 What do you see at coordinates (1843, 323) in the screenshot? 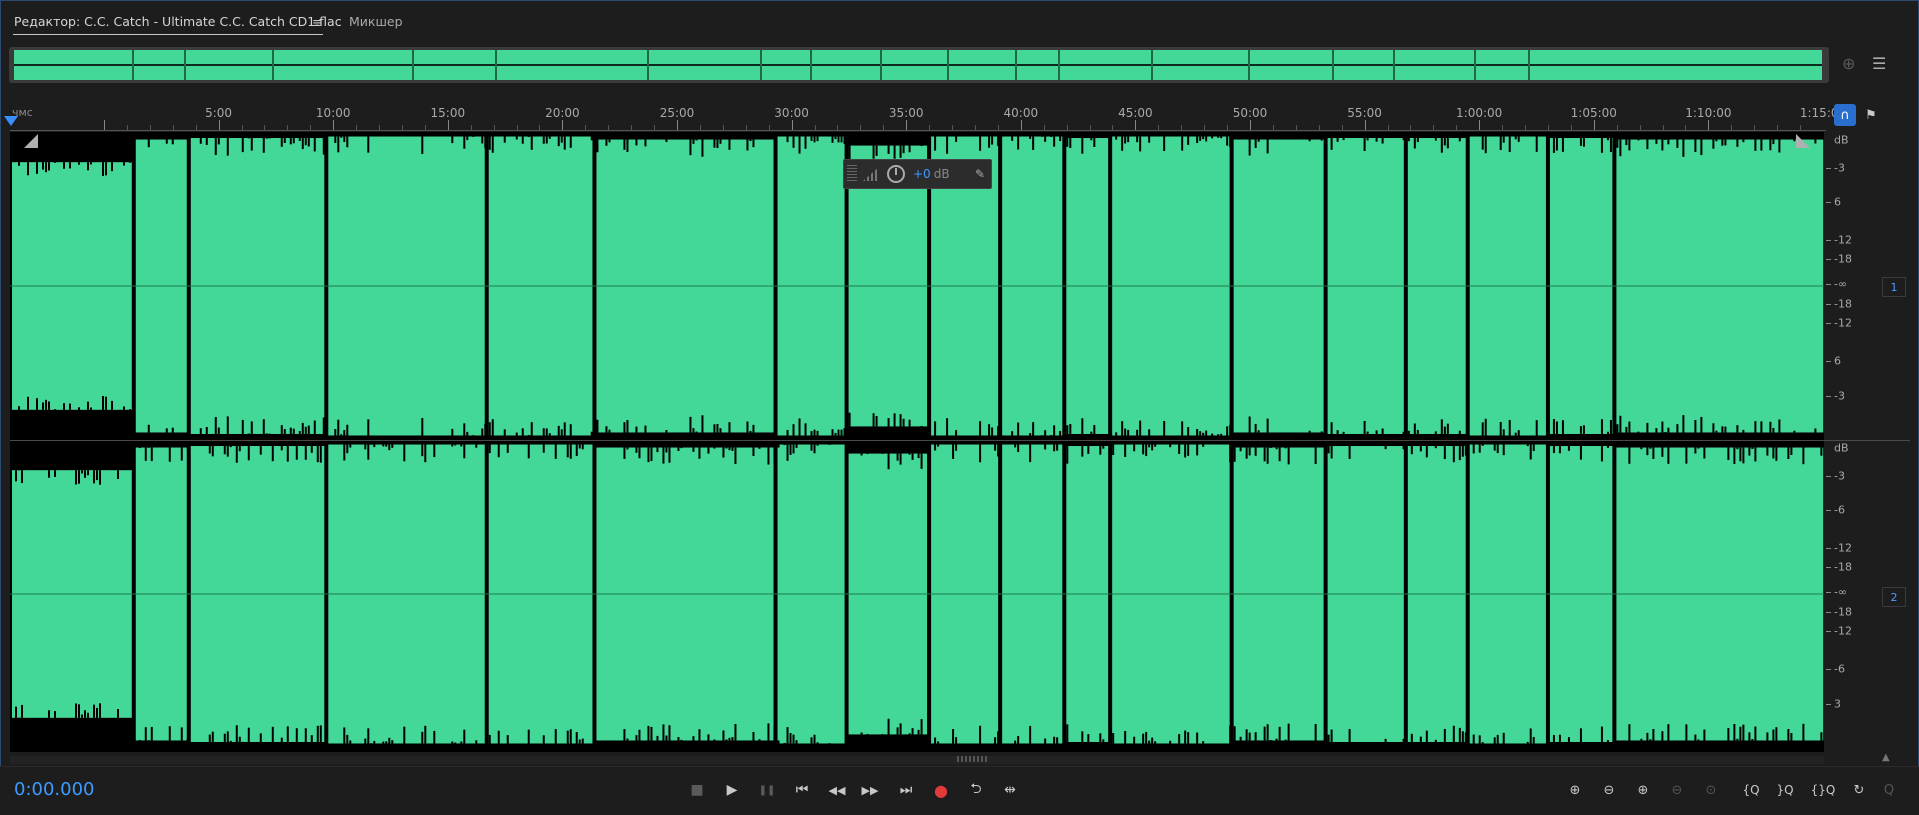
I see `db-scale-label: -12` at bounding box center [1843, 323].